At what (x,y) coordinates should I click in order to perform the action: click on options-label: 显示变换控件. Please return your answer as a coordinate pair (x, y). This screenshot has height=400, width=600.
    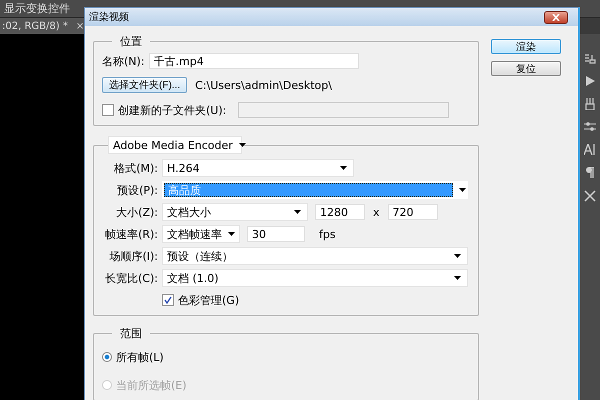
    Looking at the image, I should click on (37, 8).